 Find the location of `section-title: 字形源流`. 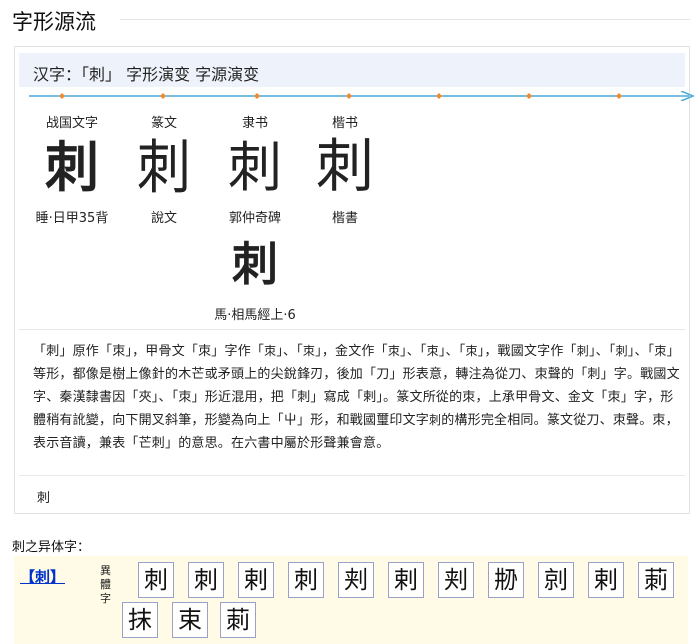

section-title: 字形源流 is located at coordinates (54, 22).